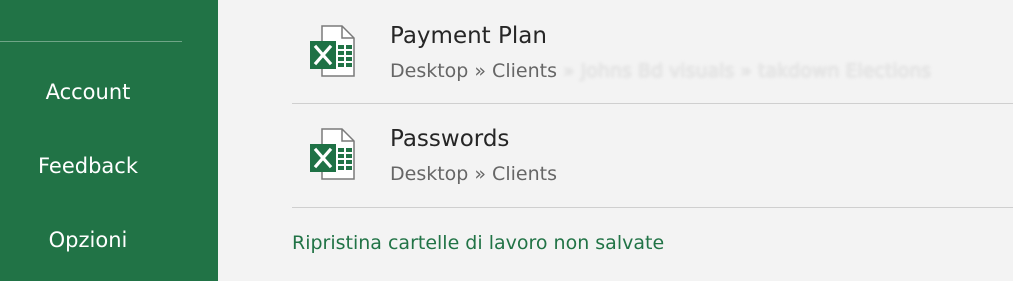 The width and height of the screenshot is (1013, 281). What do you see at coordinates (88, 240) in the screenshot?
I see `sidebar-item-options: Opzioni` at bounding box center [88, 240].